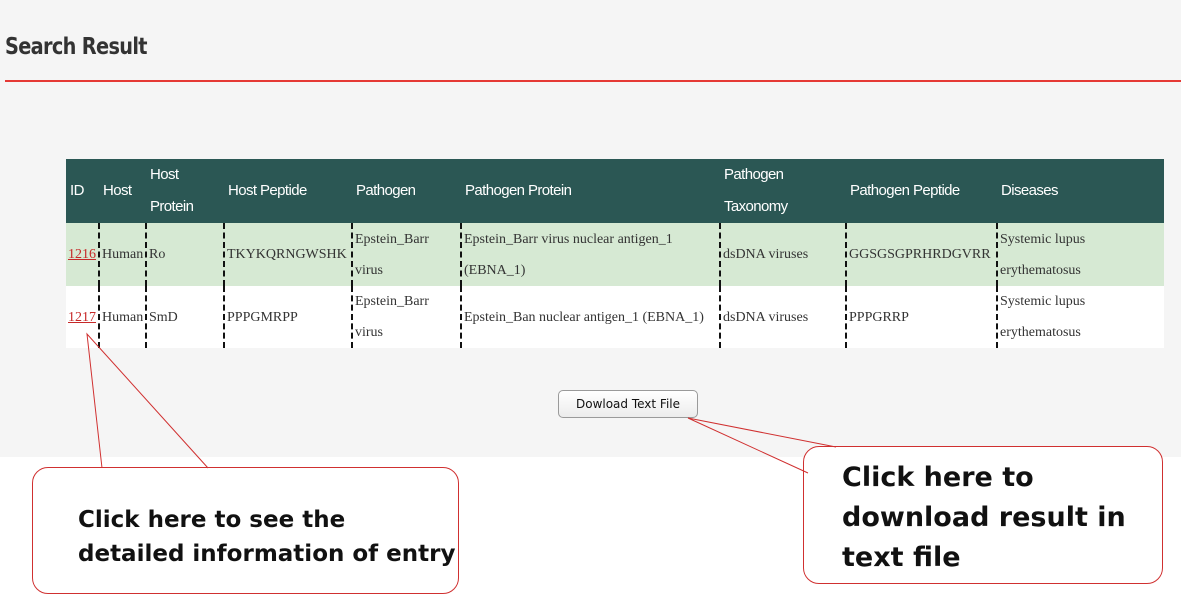  Describe the element at coordinates (76, 47) in the screenshot. I see `page-title: Search Result` at that location.